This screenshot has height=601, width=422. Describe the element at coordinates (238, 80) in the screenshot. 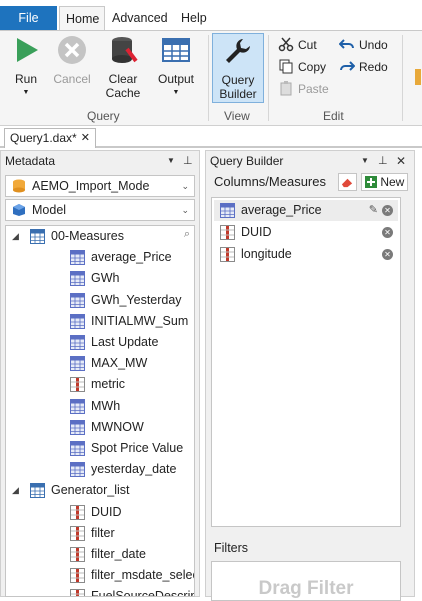

I see `query-builder-label-1: Query` at that location.